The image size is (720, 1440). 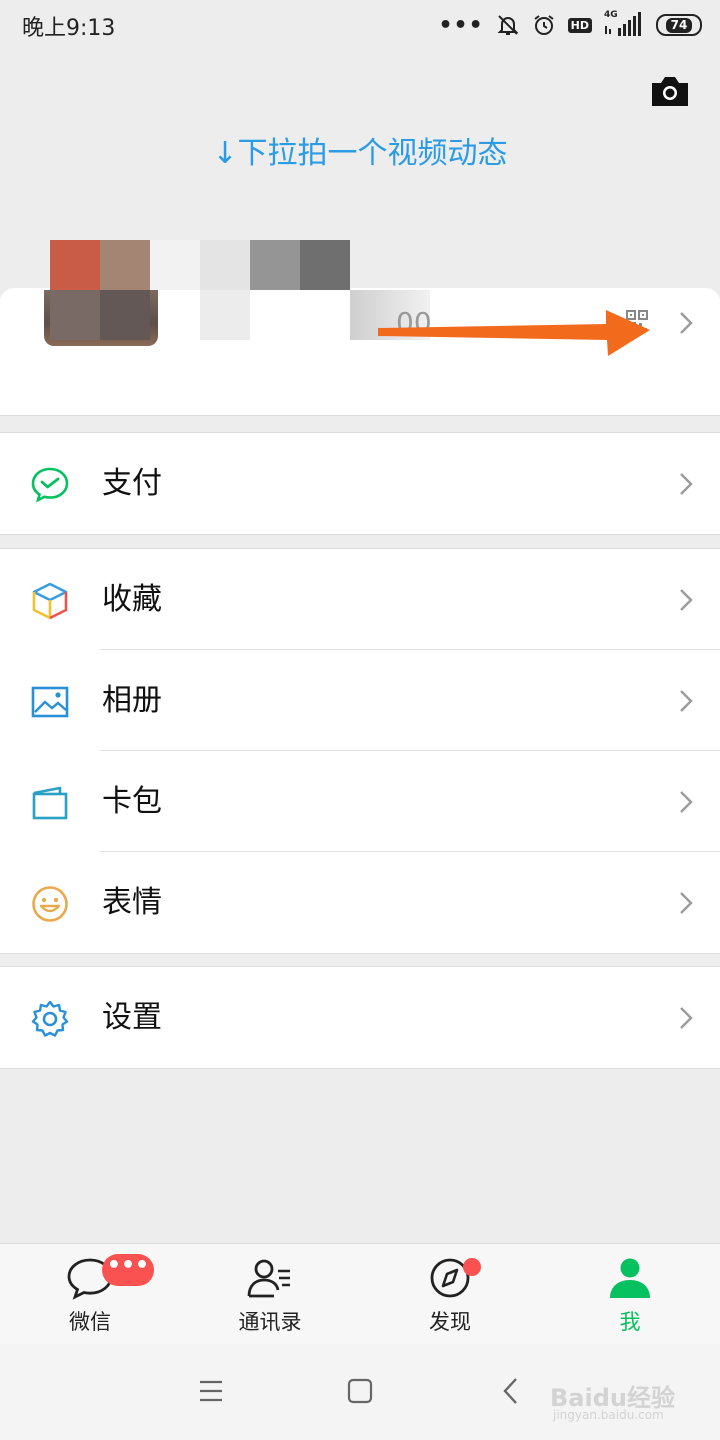 I want to click on discover-notification-dot, so click(x=472, y=1267).